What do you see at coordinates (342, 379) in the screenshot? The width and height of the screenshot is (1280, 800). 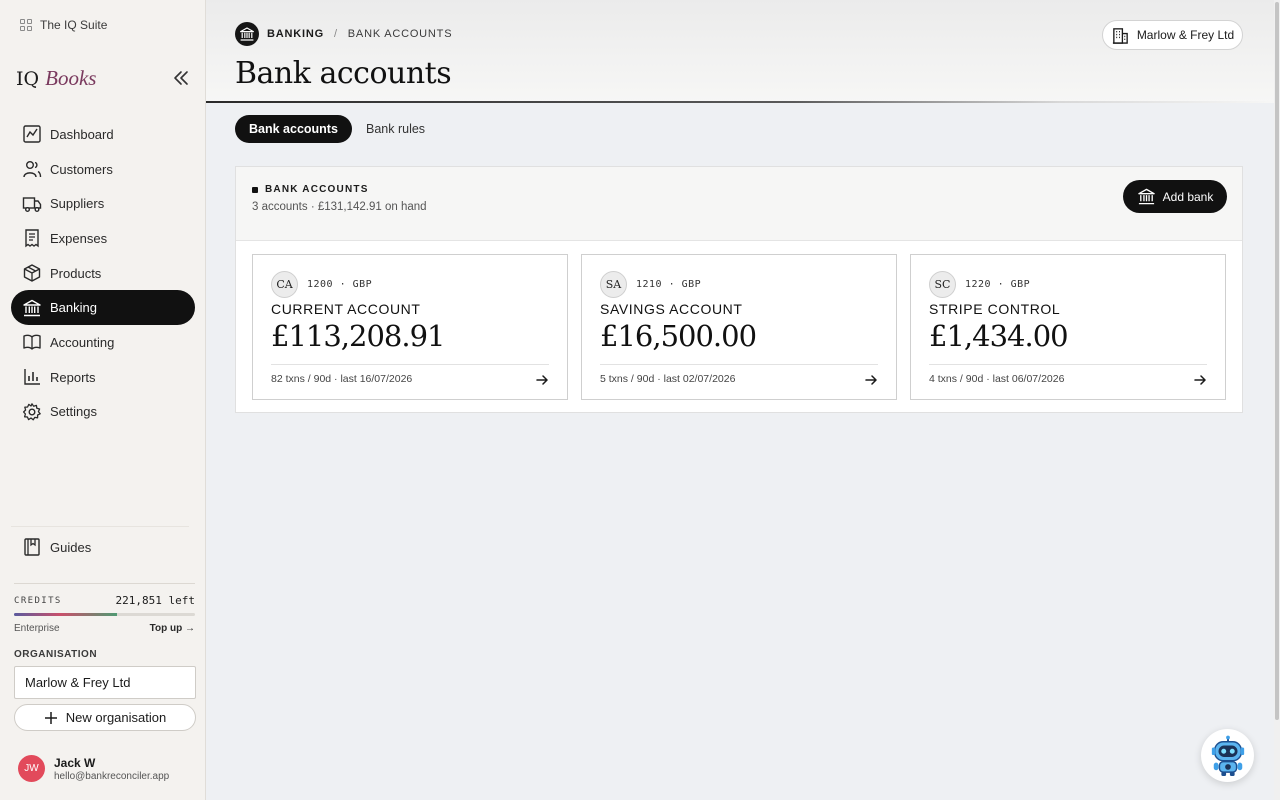 I see `account-activity: 82 txns / 90d · last 16/07/2026` at bounding box center [342, 379].